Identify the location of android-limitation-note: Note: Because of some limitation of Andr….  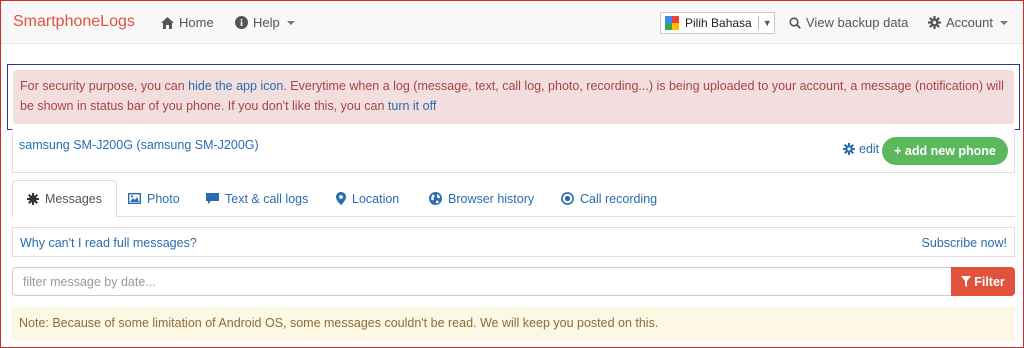
(513, 324).